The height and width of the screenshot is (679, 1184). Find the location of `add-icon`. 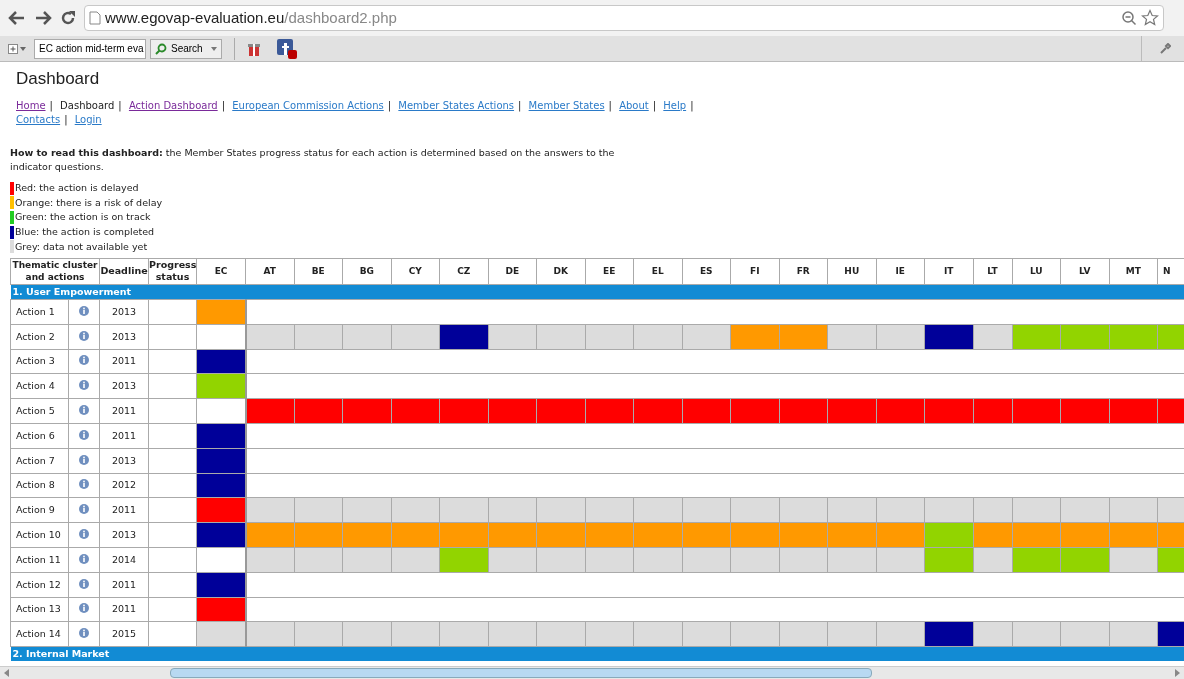

add-icon is located at coordinates (13, 48).